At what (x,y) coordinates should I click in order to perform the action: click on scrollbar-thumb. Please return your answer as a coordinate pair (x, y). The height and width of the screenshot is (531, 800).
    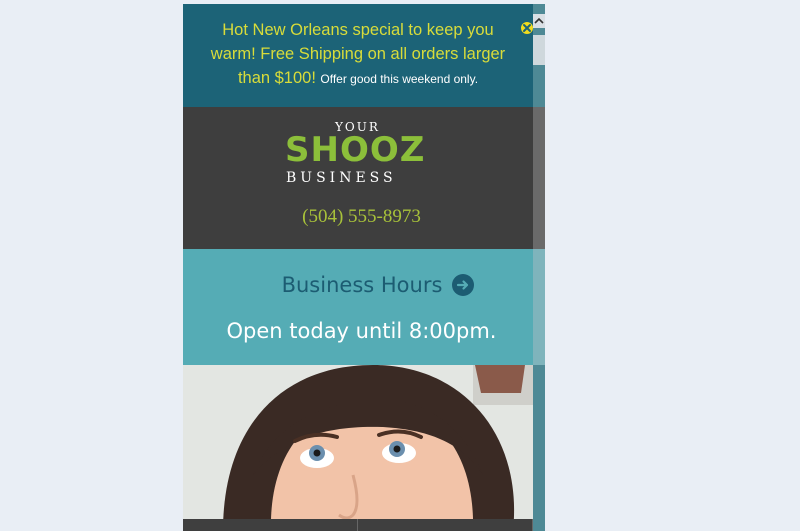
    Looking at the image, I should click on (539, 50).